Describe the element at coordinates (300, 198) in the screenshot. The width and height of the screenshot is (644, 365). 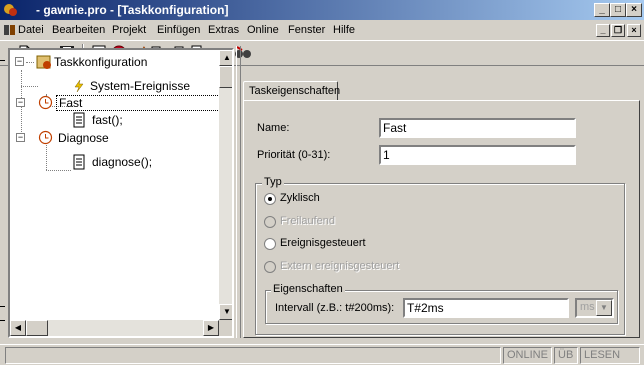
I see `radio-label: Zyklisch` at that location.